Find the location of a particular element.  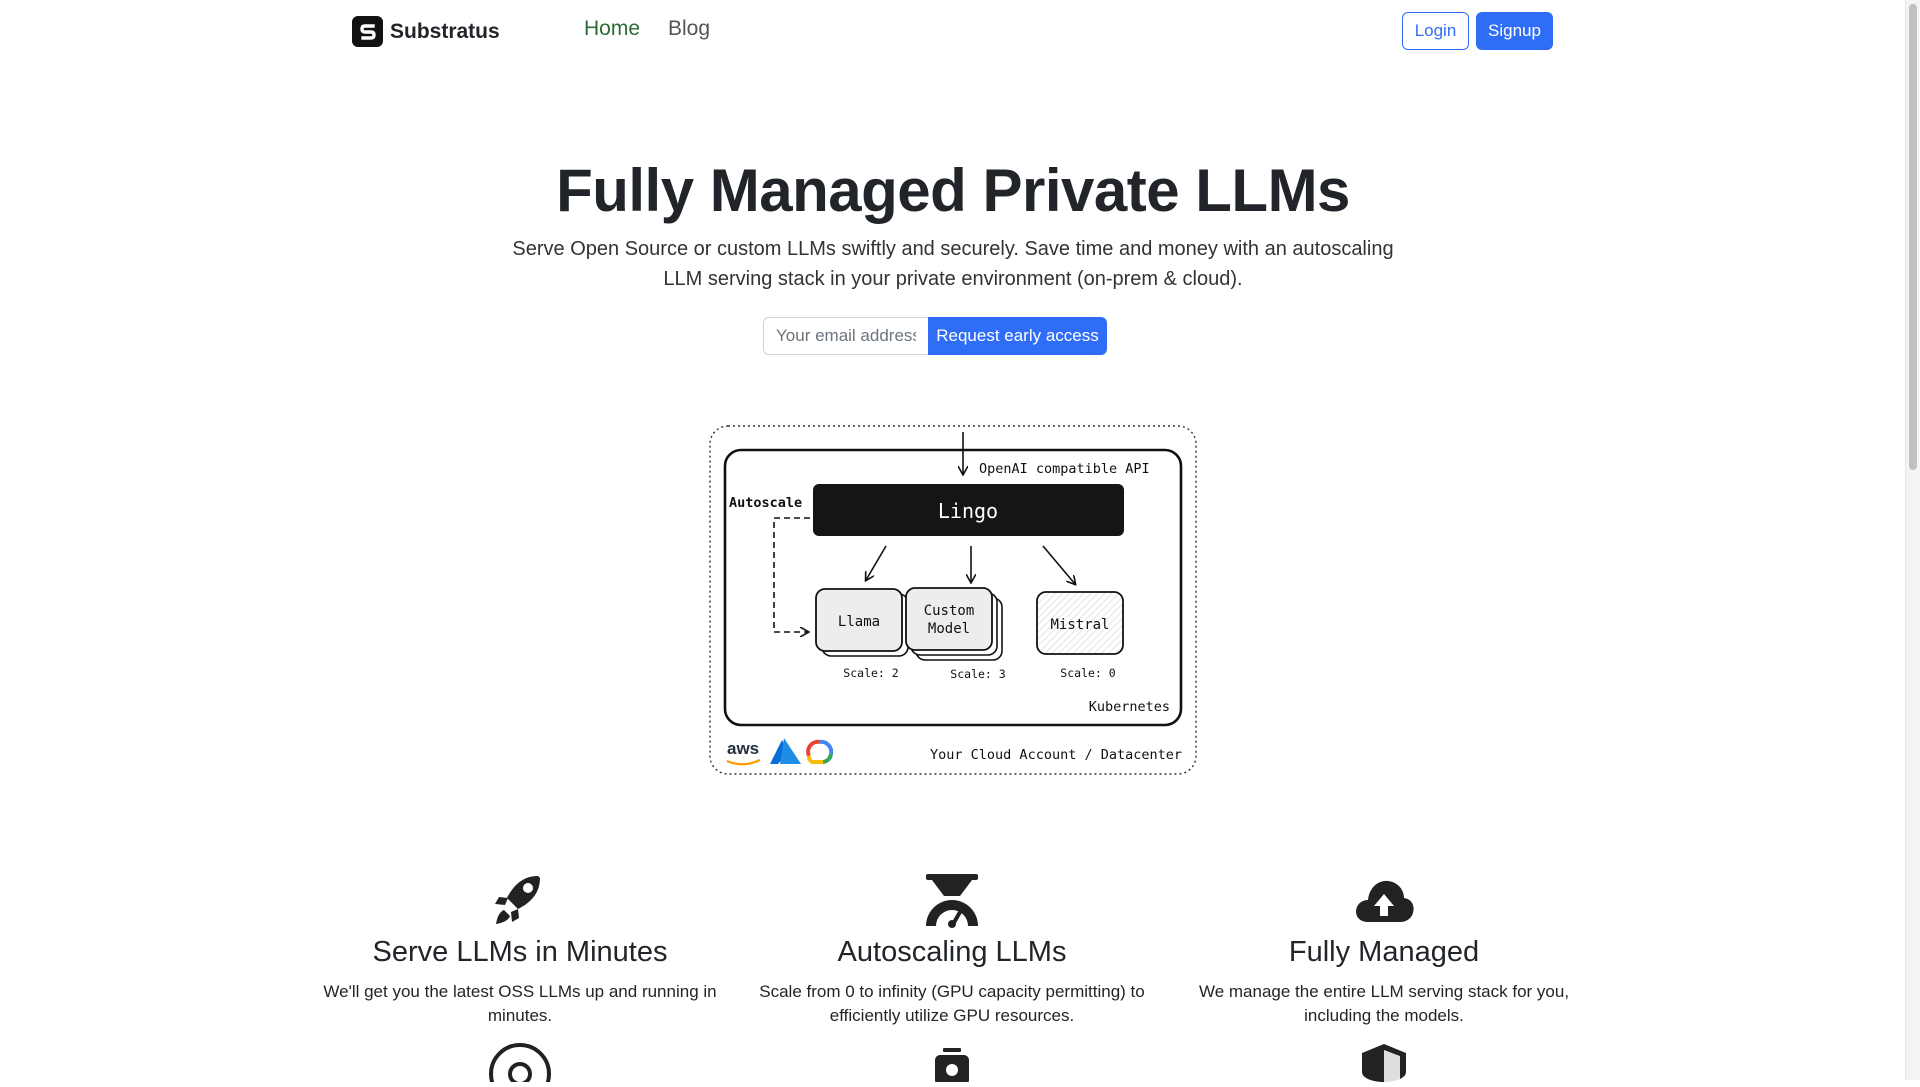

kubernetes-label: Kubernetes is located at coordinates (1129, 707).